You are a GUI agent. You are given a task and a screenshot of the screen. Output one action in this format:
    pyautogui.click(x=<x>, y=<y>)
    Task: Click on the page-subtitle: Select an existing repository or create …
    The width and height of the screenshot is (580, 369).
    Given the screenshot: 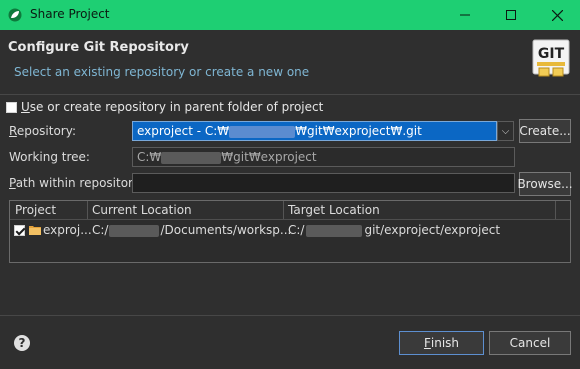 What is the action you would take?
    pyautogui.click(x=162, y=72)
    